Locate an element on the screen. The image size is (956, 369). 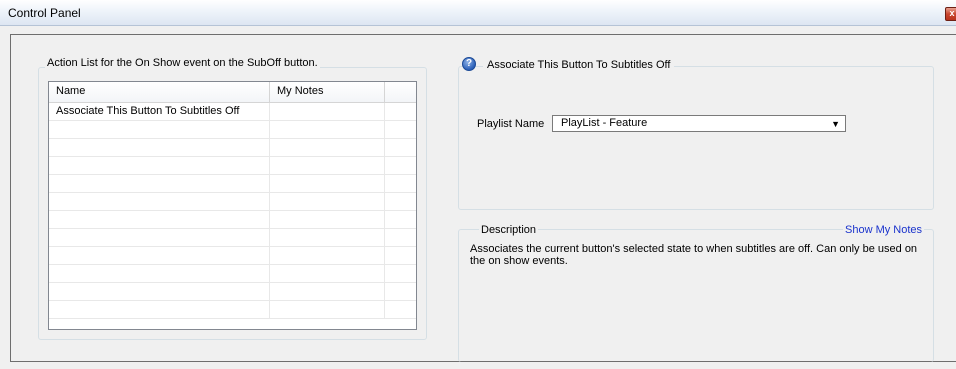
chevron-down-icon: ▼ is located at coordinates (835, 124).